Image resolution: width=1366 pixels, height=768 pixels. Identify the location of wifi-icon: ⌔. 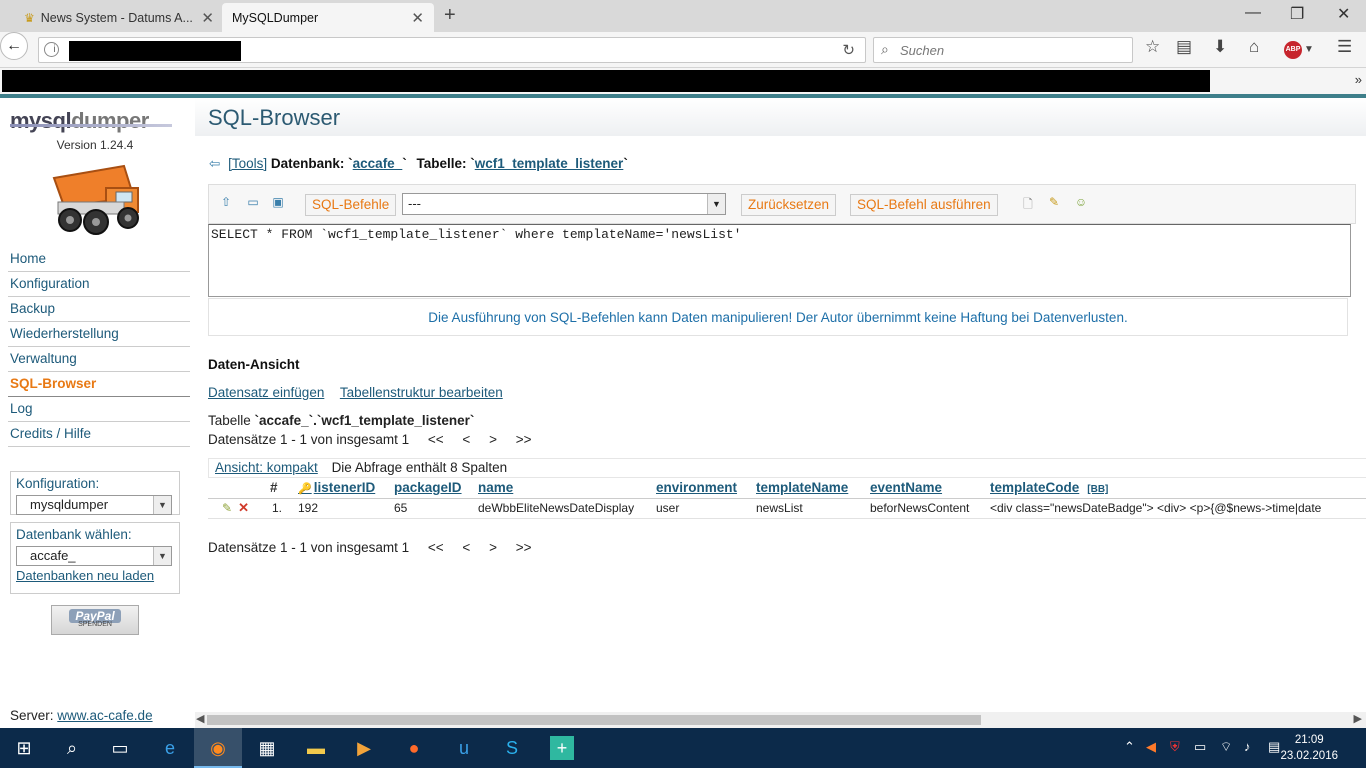
(1226, 747).